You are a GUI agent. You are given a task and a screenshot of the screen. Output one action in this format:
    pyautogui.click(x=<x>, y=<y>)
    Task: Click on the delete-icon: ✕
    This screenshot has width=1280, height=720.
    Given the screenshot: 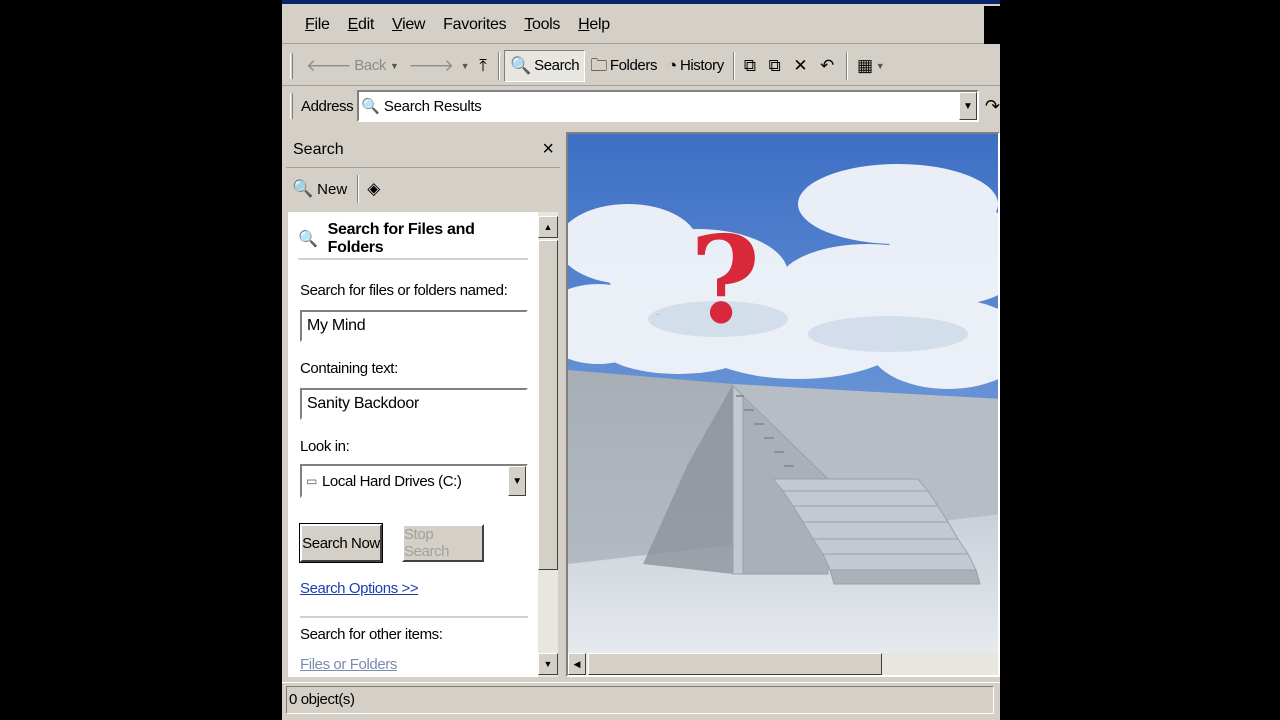 What is the action you would take?
    pyautogui.click(x=800, y=65)
    